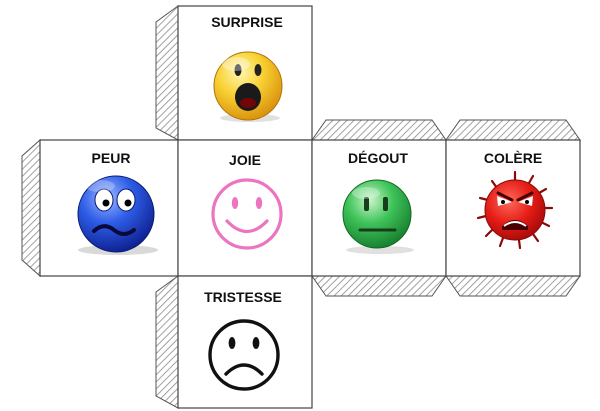  I want to click on tab-degout-top, so click(379, 130).